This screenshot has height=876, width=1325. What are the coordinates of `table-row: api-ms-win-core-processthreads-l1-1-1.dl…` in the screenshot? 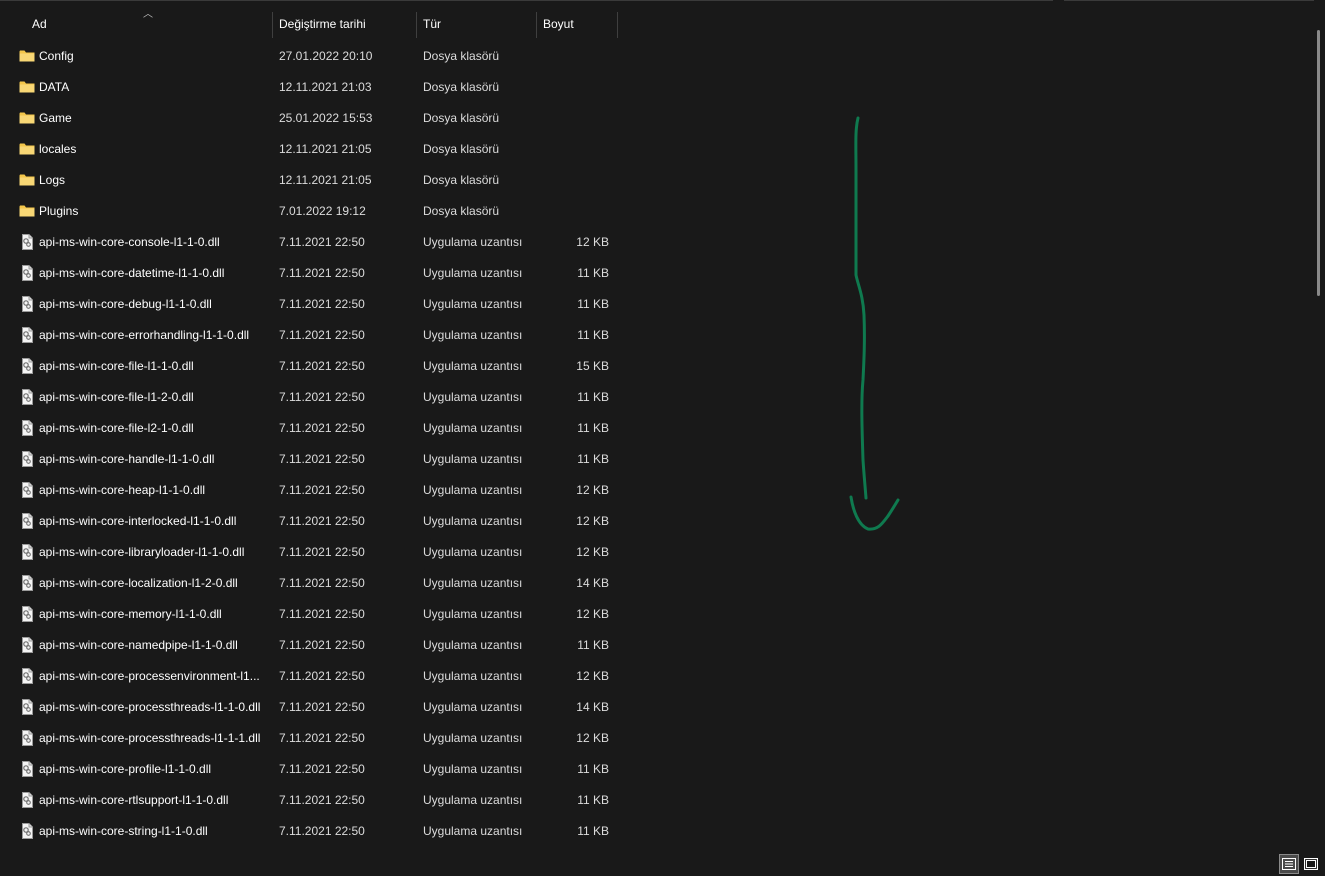 It's located at (320, 738).